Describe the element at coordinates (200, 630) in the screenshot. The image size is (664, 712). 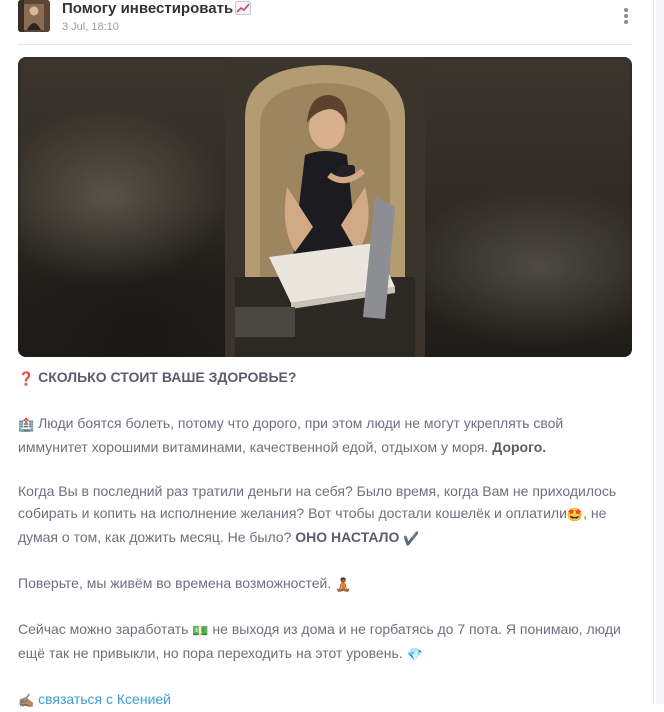
I see `dollar-banknote-icon: 💵` at that location.